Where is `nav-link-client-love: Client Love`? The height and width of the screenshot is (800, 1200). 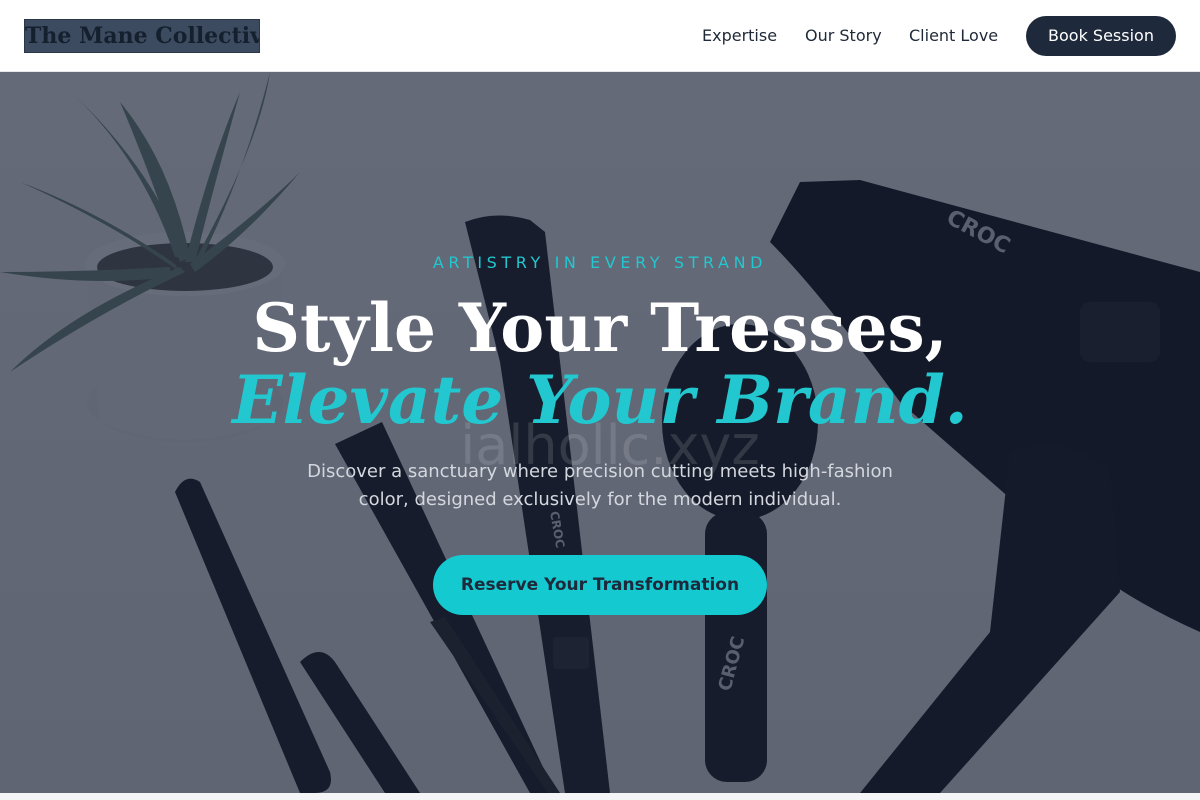
nav-link-client-love: Client Love is located at coordinates (953, 36).